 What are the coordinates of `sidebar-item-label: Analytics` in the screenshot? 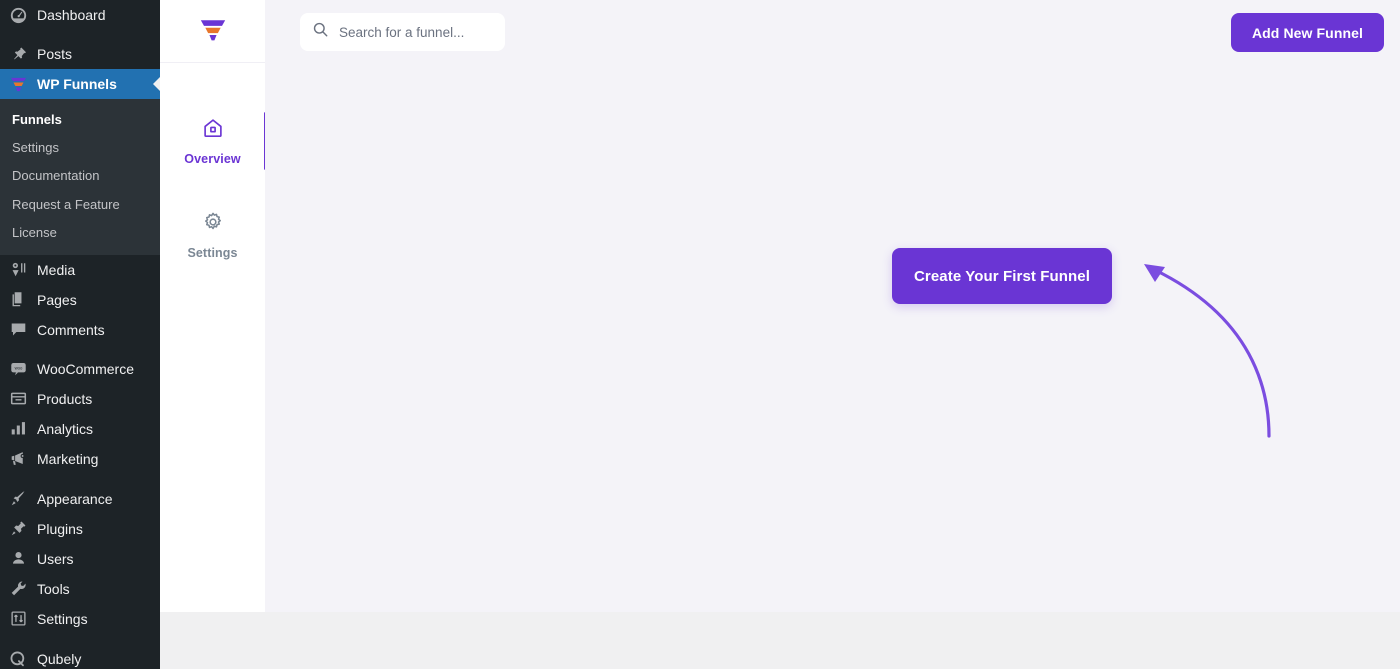 It's located at (65, 428).